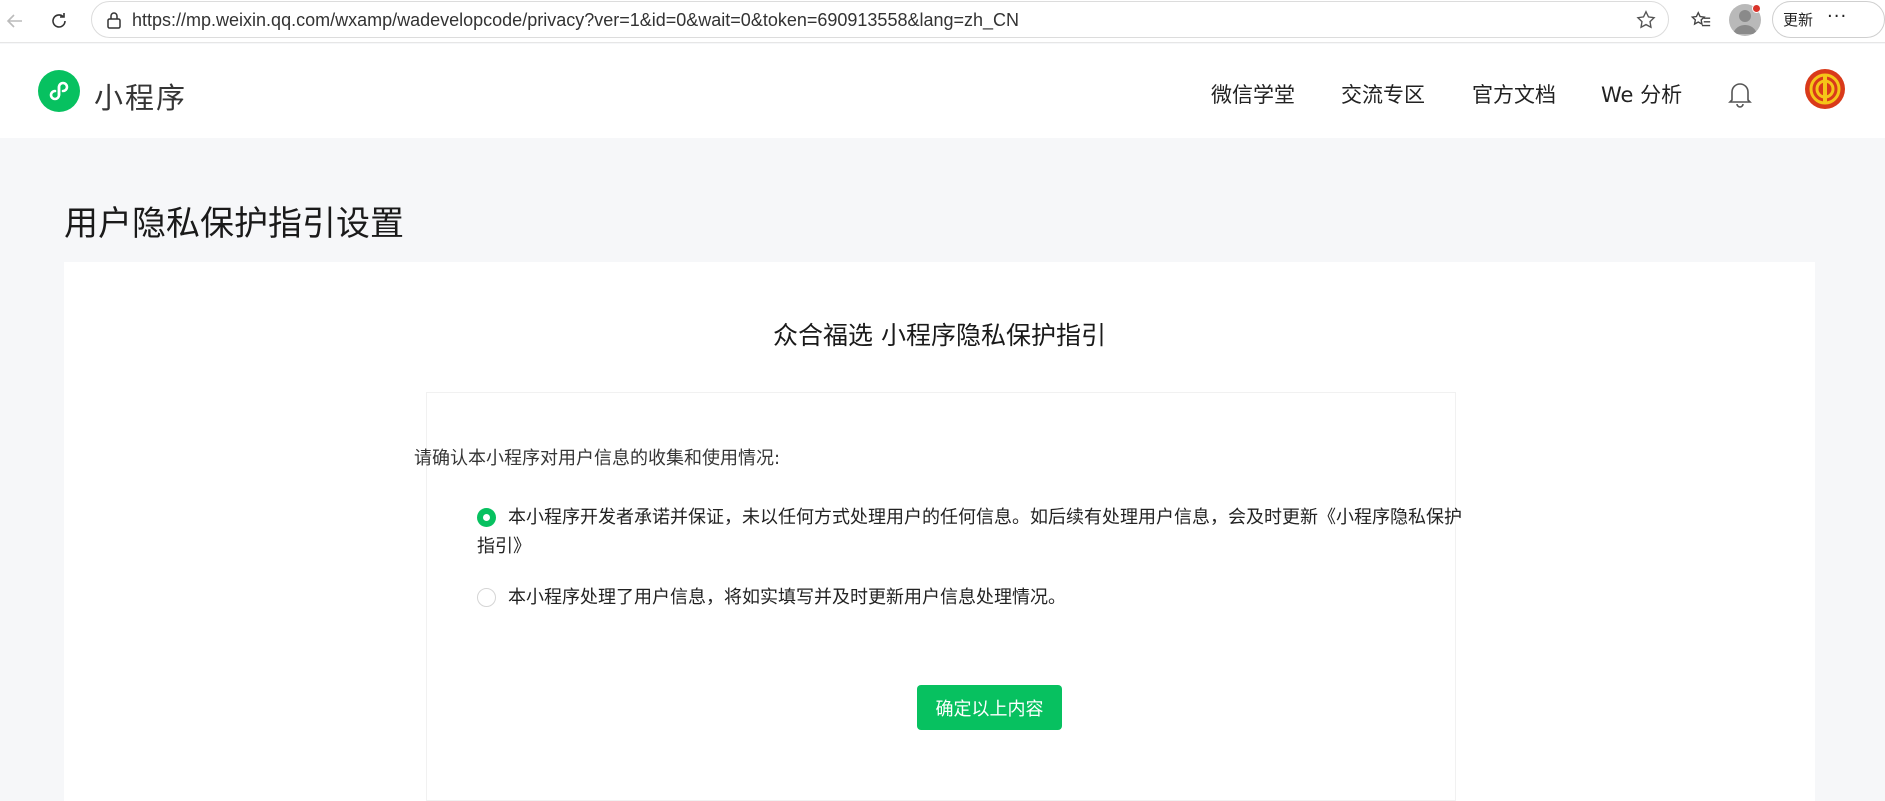 This screenshot has height=801, width=1885. Describe the element at coordinates (942, 91) in the screenshot. I see `site-header: 小程序 微信学堂 交流专区 官方文档 We 分析` at that location.